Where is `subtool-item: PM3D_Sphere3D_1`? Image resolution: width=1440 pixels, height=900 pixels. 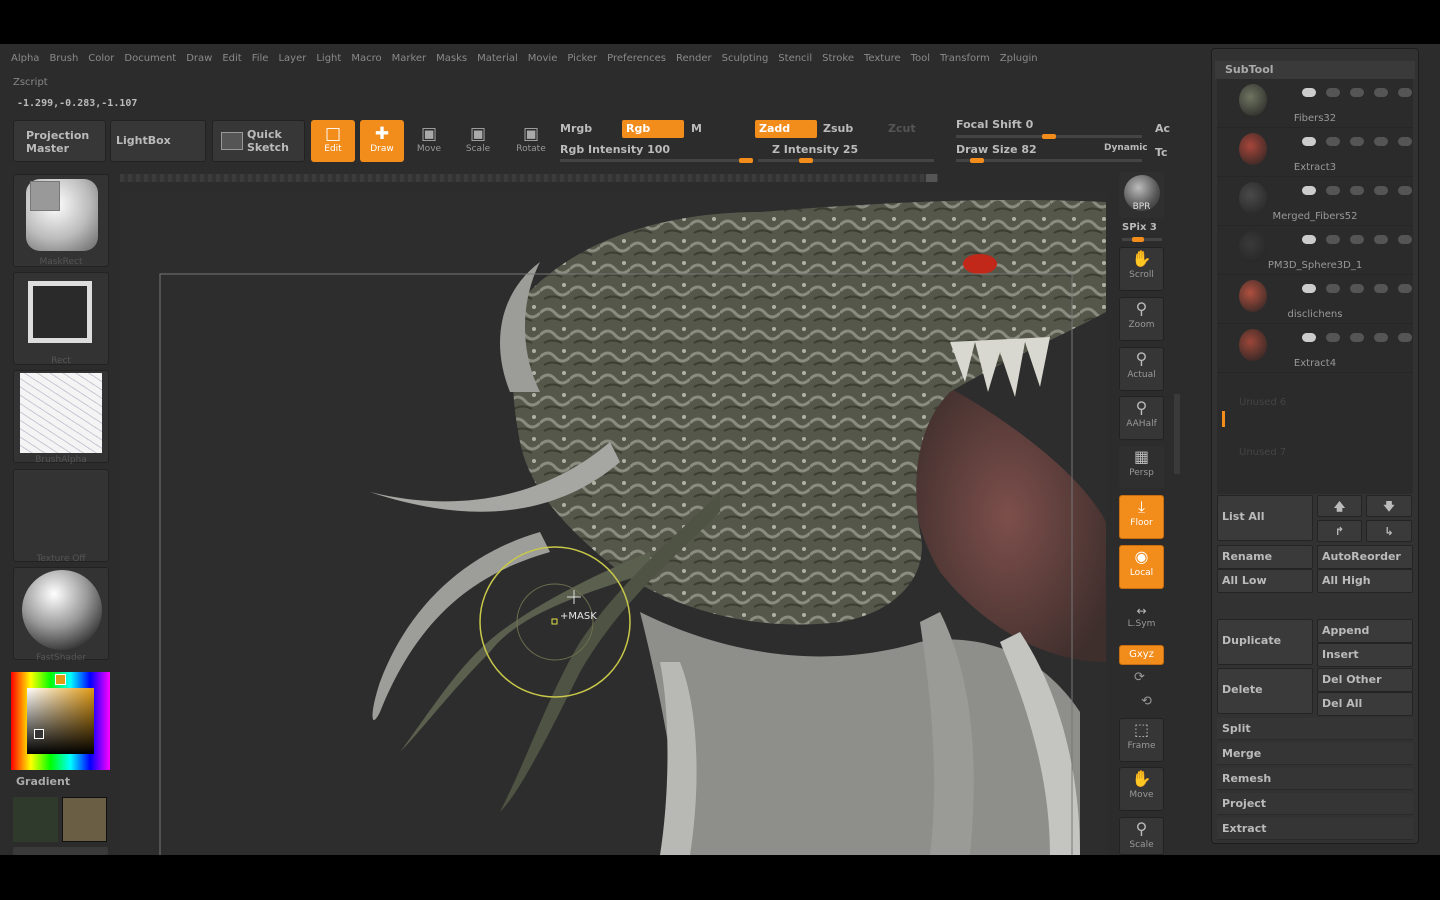
subtool-item: PM3D_Sphere3D_1 is located at coordinates (1315, 250).